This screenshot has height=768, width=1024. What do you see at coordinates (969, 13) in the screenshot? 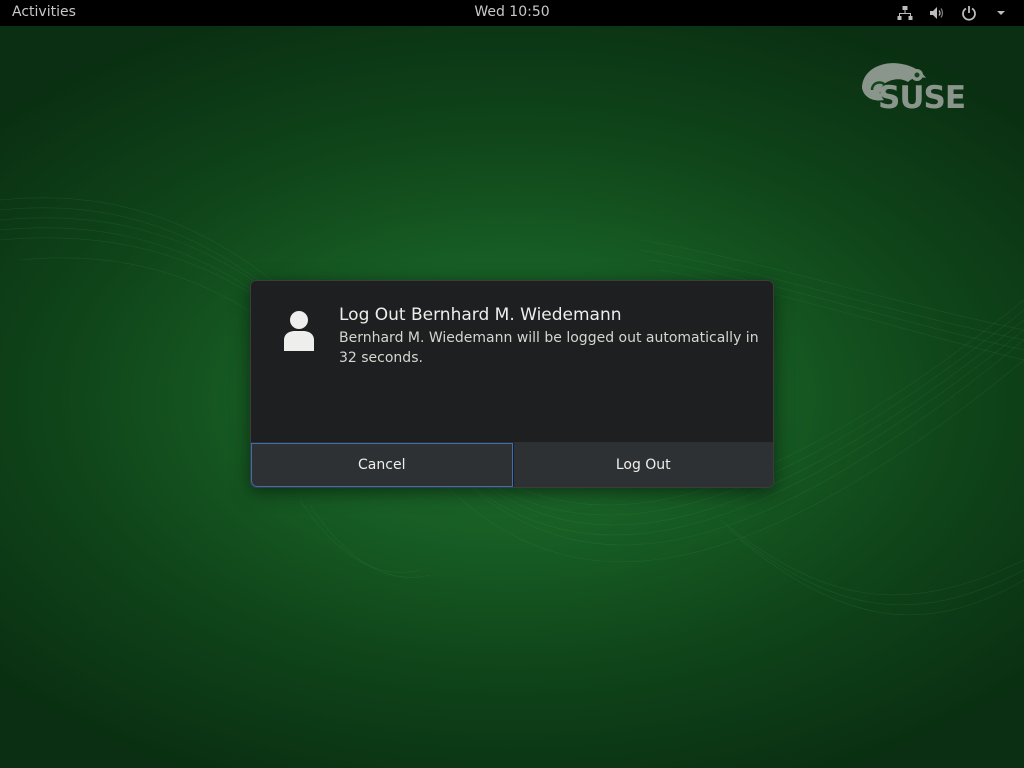
I see `power-icon` at bounding box center [969, 13].